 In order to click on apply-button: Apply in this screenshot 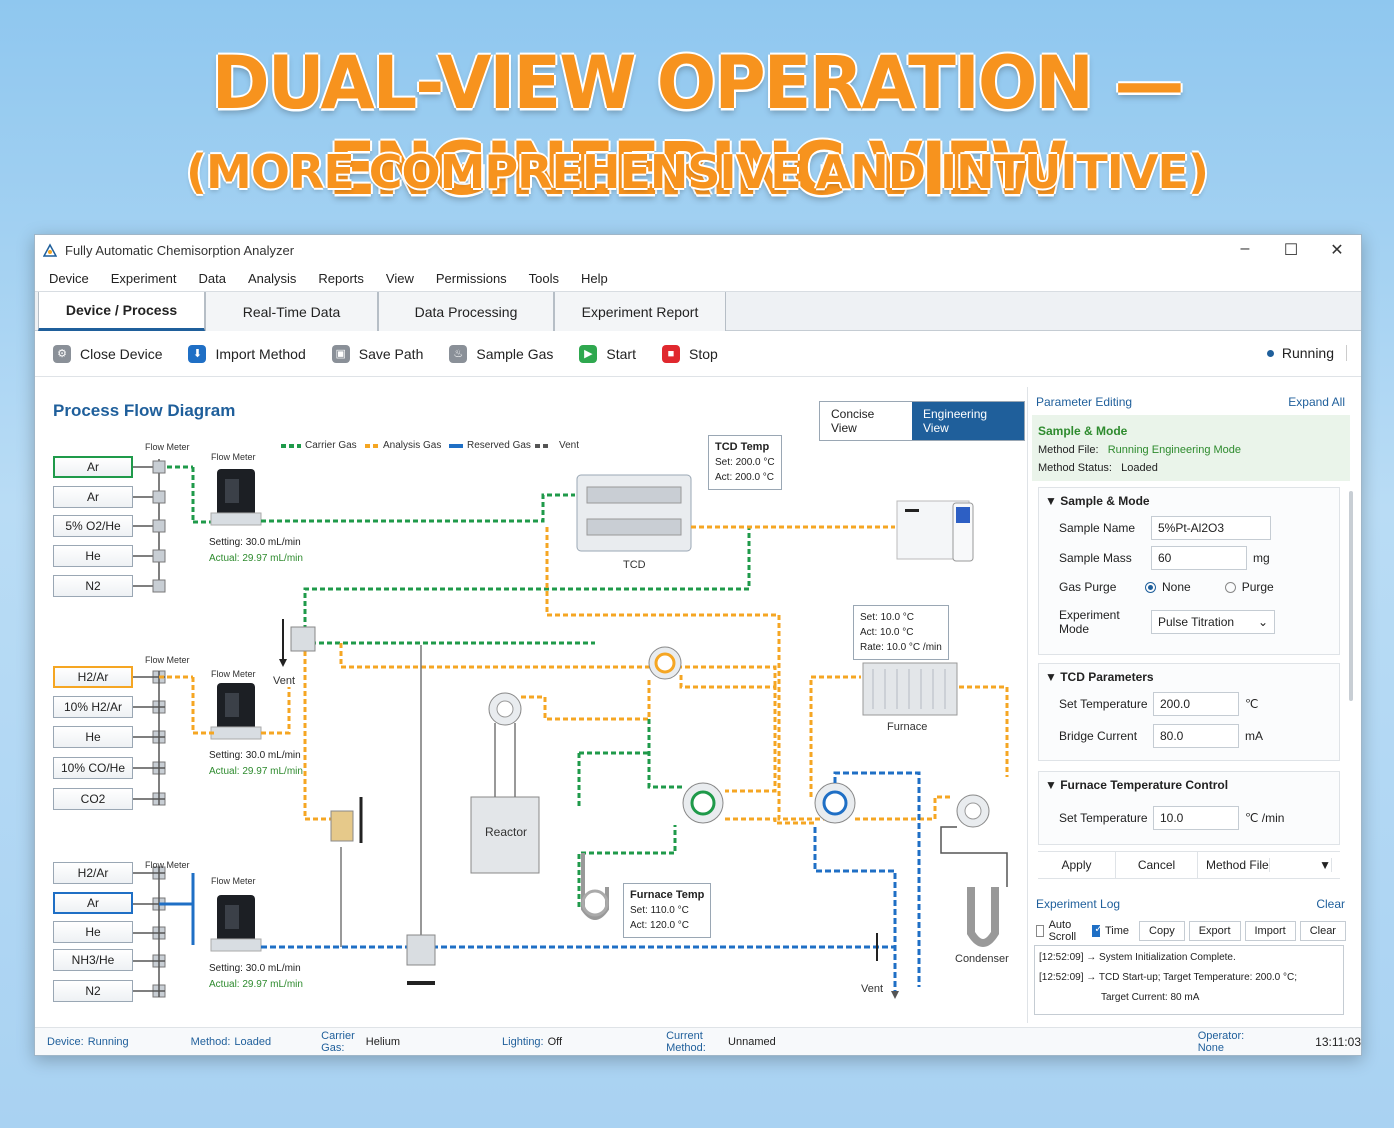, I will do `click(1077, 865)`.